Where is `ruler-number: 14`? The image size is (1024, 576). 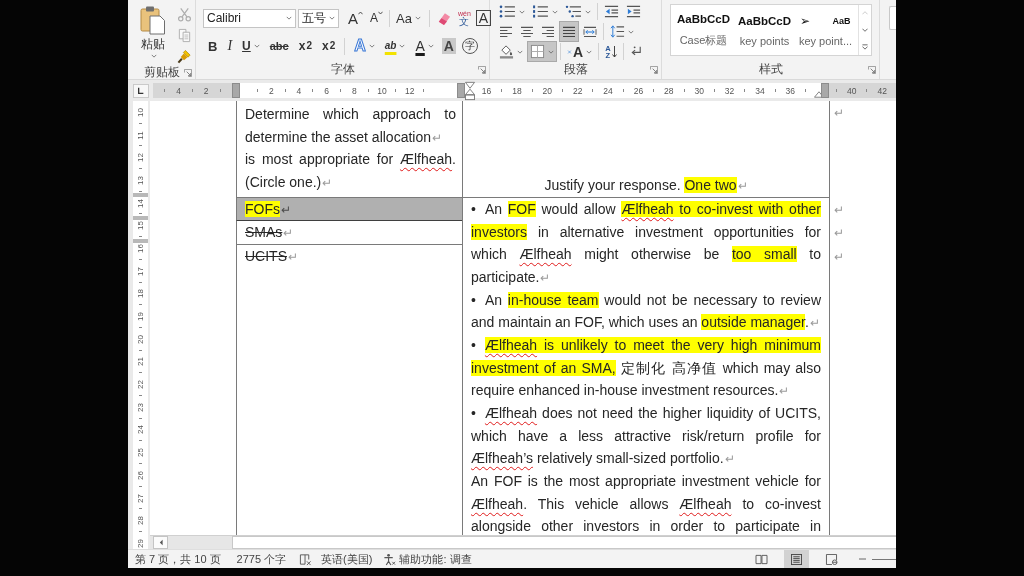 ruler-number: 14 is located at coordinates (140, 203).